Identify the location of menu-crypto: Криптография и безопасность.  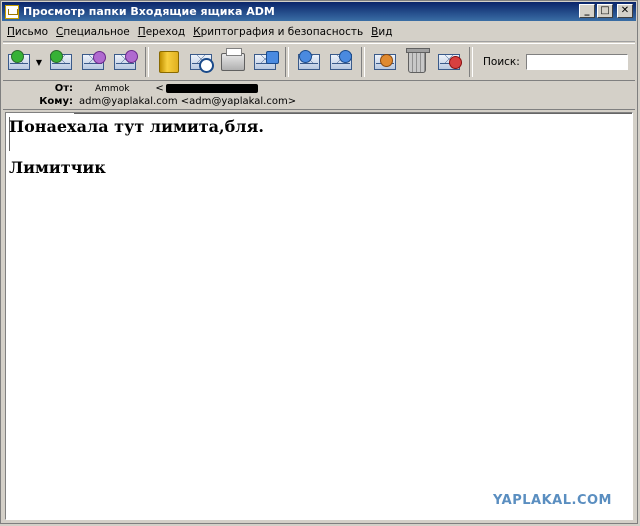
(278, 32).